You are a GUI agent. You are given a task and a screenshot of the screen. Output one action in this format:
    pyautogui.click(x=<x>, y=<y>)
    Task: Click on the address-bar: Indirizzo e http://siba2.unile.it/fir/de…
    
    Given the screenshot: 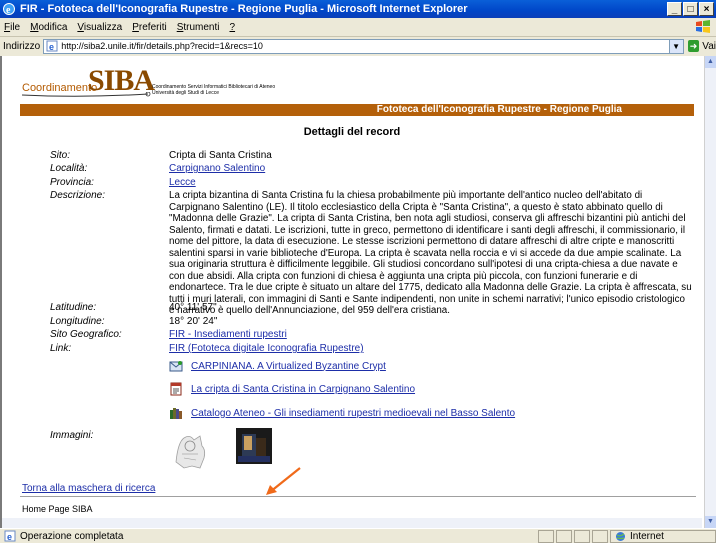 What is the action you would take?
    pyautogui.click(x=358, y=46)
    